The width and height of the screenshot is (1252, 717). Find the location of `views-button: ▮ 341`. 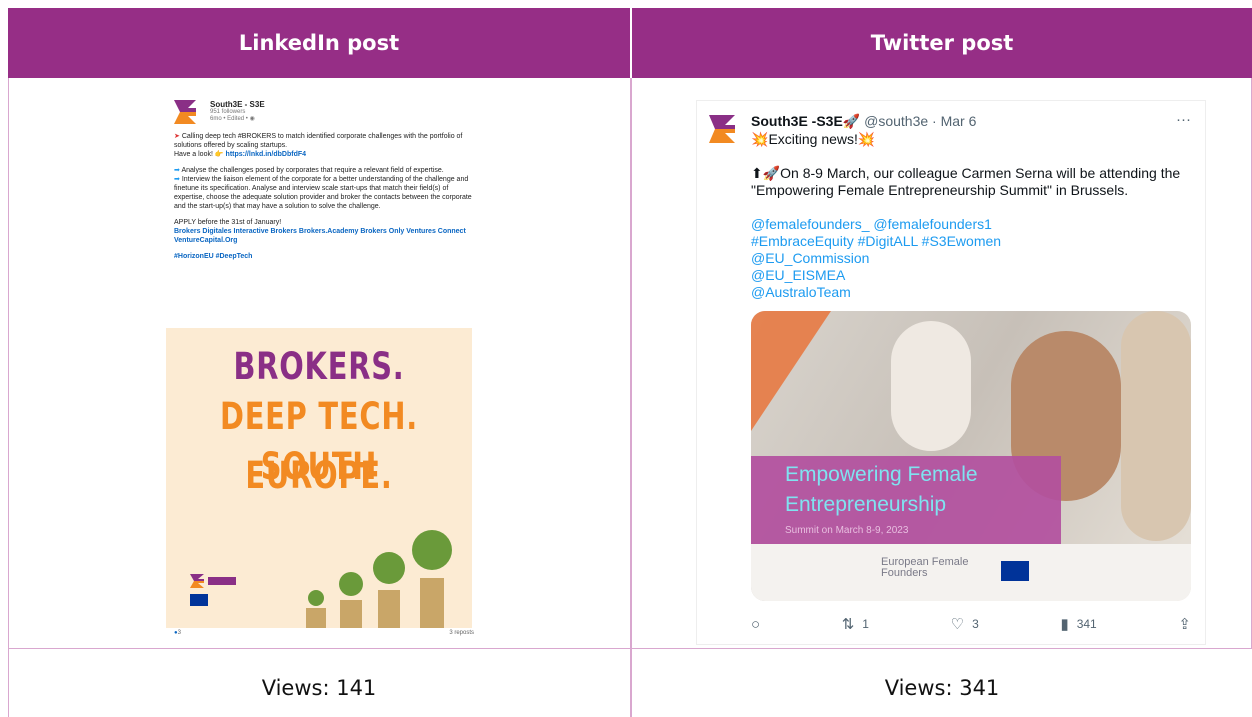

views-button: ▮ 341 is located at coordinates (1078, 624).